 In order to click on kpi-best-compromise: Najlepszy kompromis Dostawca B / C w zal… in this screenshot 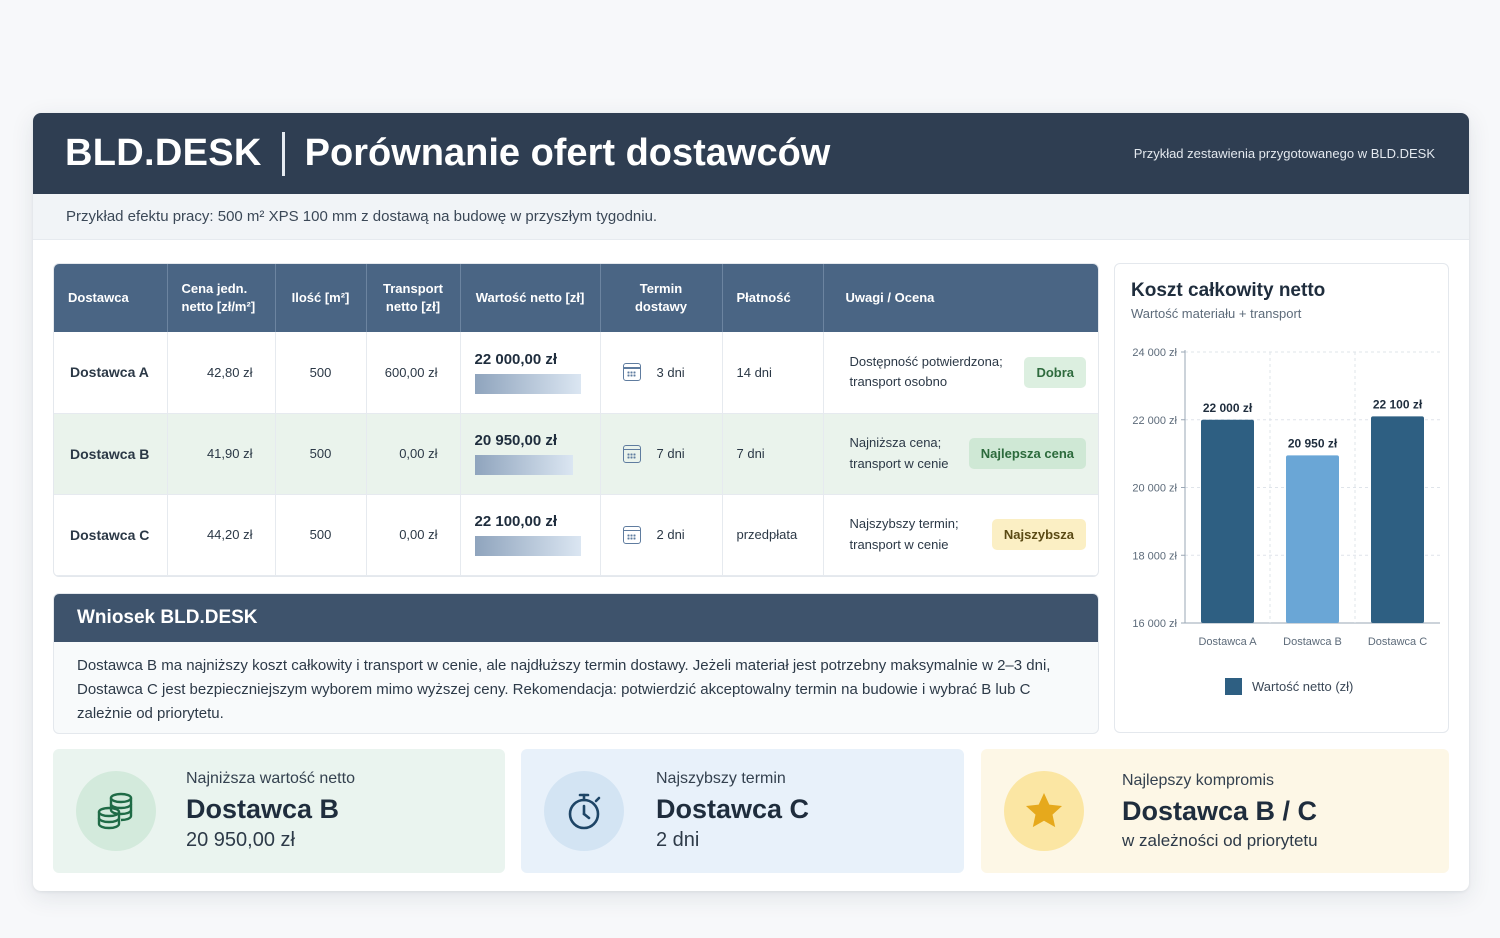, I will do `click(1215, 811)`.